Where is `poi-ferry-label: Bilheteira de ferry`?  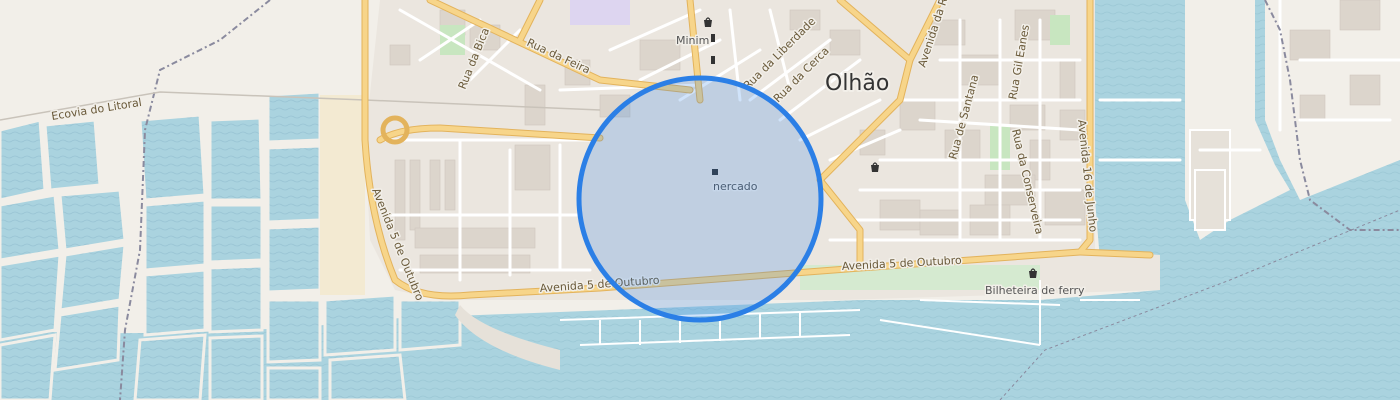 poi-ferry-label: Bilheteira de ferry is located at coordinates (1035, 290).